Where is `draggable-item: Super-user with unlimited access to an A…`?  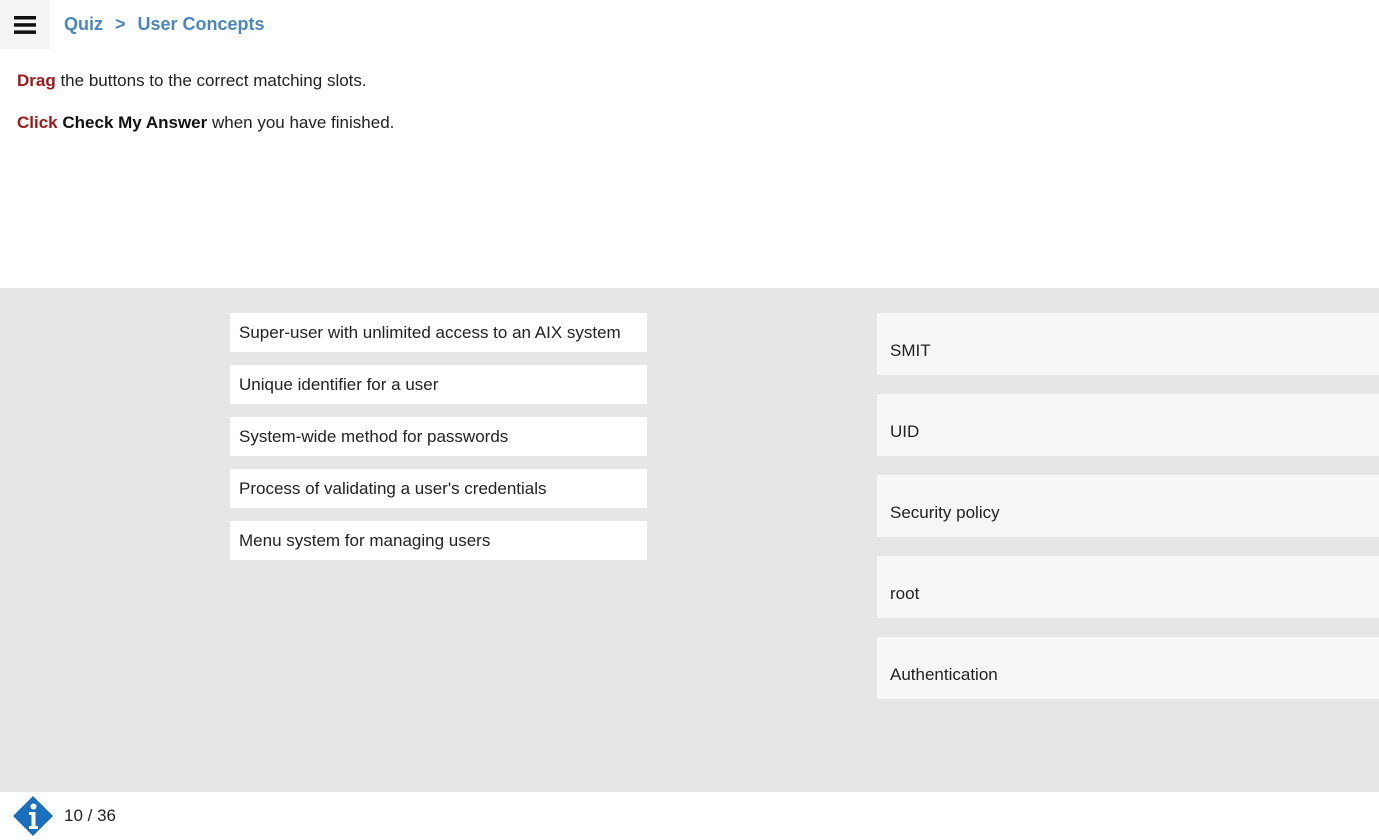
draggable-item: Super-user with unlimited access to an A… is located at coordinates (438, 332).